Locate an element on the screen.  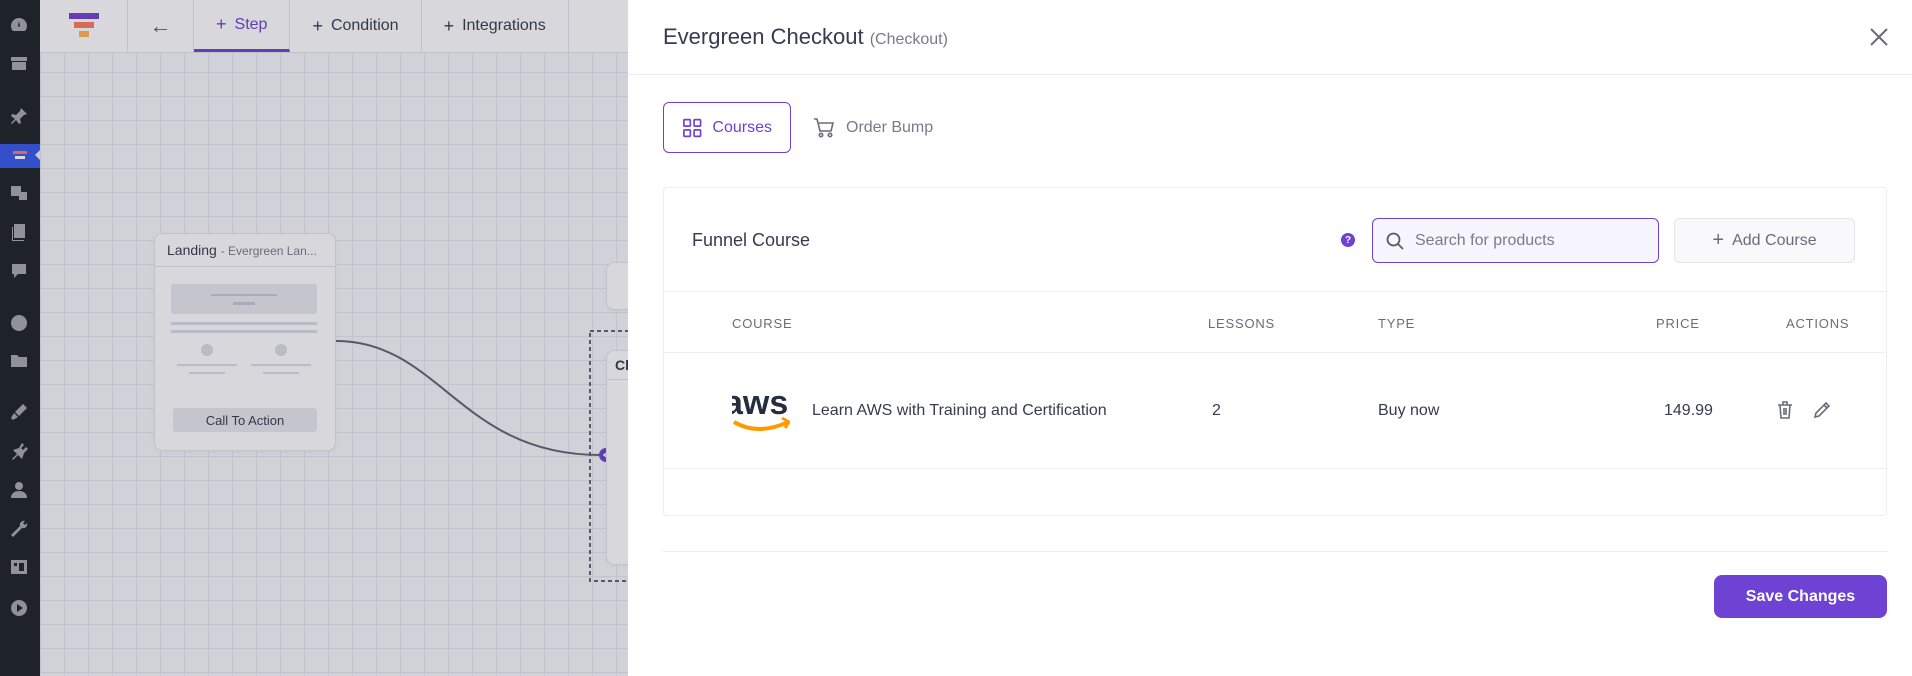
search-input is located at coordinates (1530, 240).